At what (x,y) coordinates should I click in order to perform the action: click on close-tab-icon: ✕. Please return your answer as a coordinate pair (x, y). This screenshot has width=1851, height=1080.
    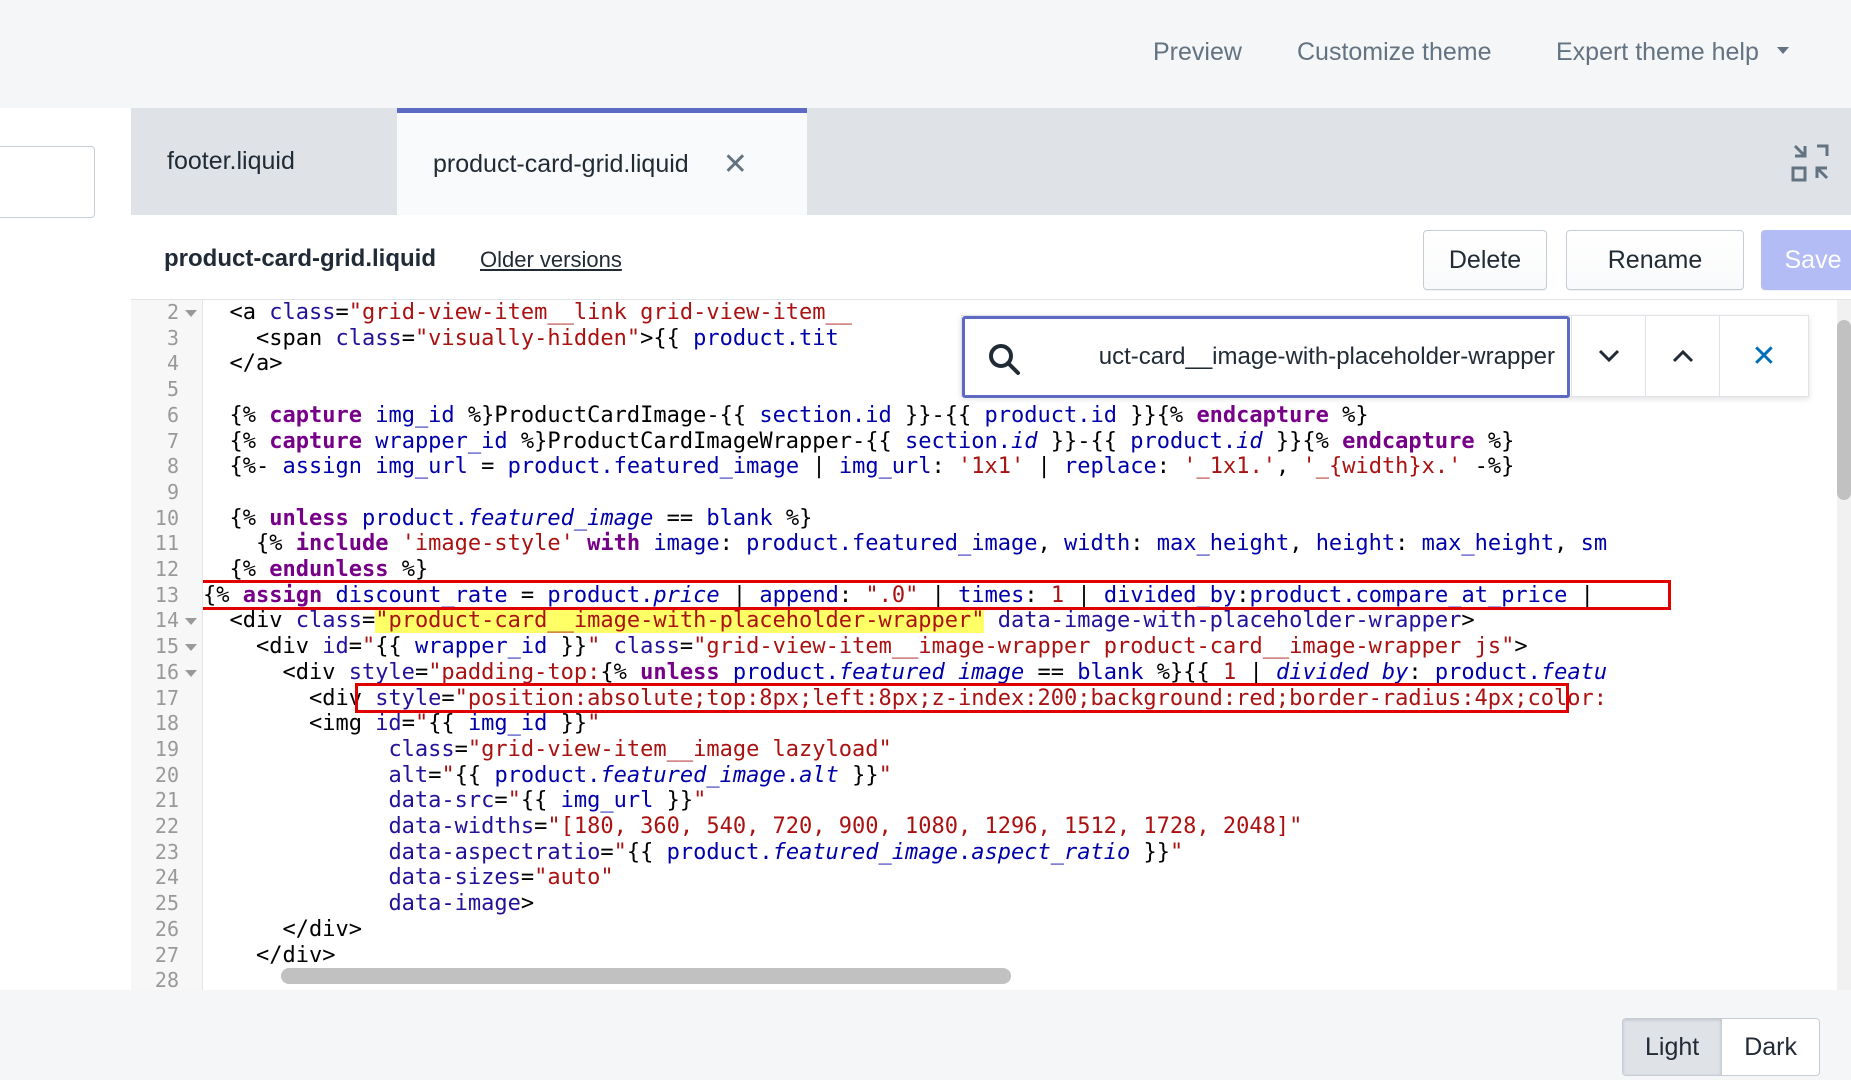
    Looking at the image, I should click on (735, 164).